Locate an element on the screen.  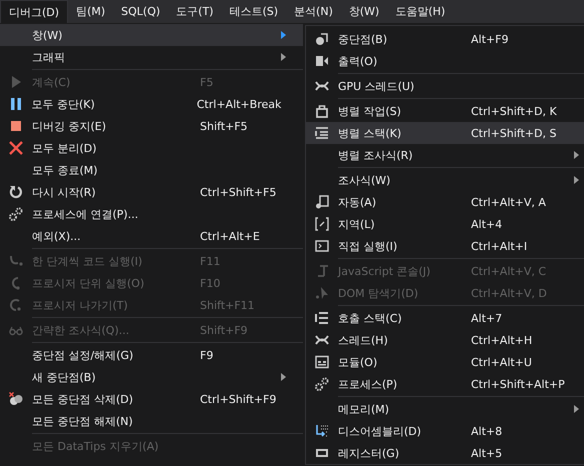
menu-item: 조사식(W) is located at coordinates (445, 180).